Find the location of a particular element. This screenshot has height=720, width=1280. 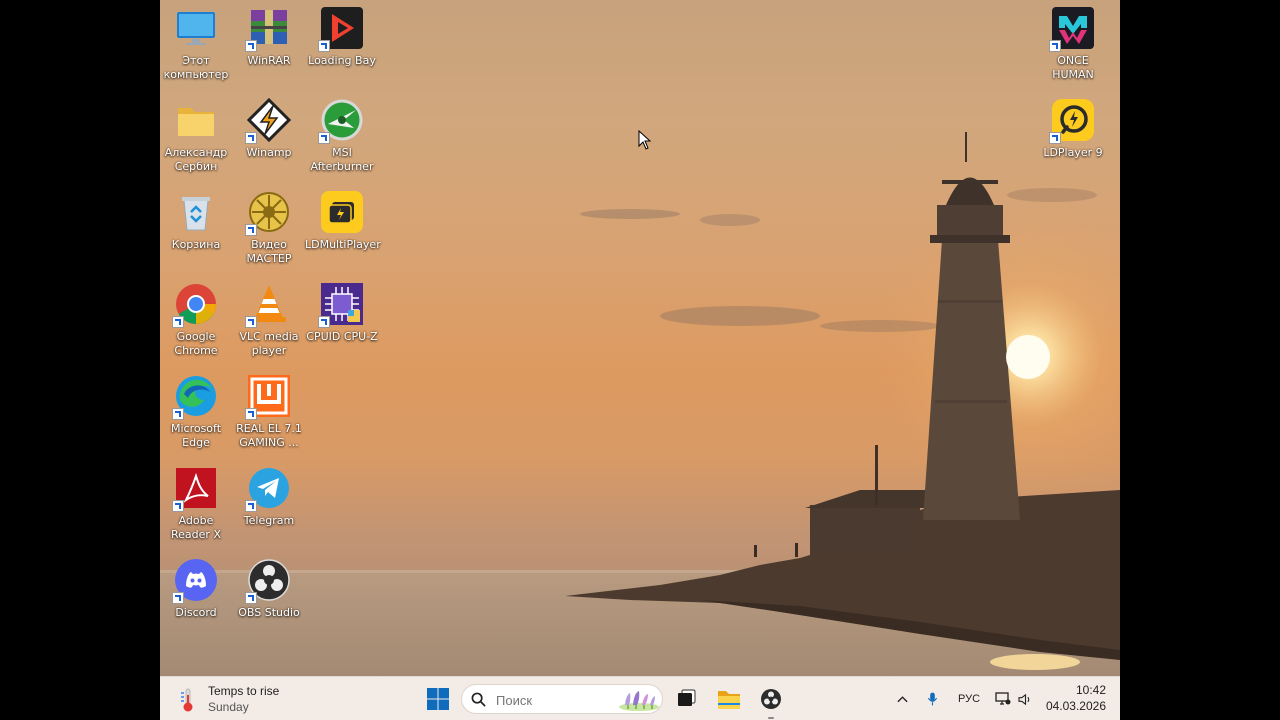

chevron-up-icon is located at coordinates (902, 699).